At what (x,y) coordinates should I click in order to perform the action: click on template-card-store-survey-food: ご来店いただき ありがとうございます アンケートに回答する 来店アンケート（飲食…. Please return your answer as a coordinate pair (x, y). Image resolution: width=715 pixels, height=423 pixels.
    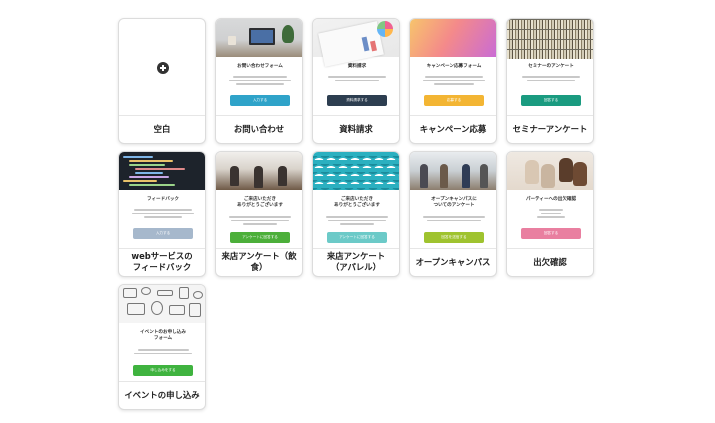
    Looking at the image, I should click on (259, 214).